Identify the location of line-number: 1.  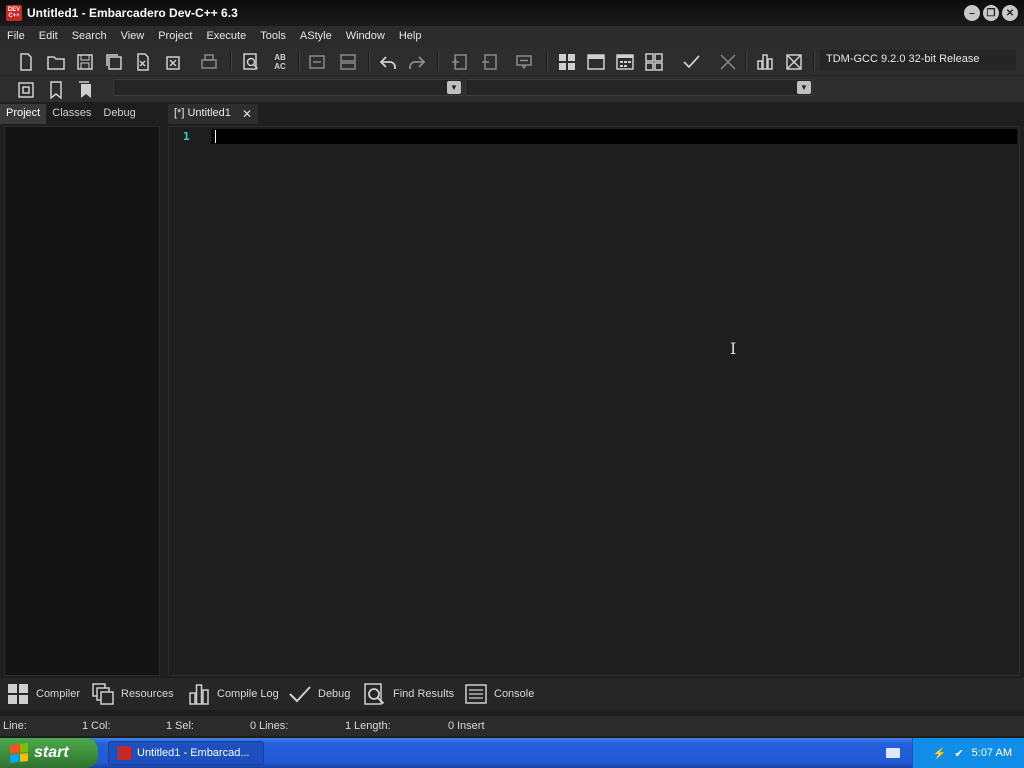
(186, 136).